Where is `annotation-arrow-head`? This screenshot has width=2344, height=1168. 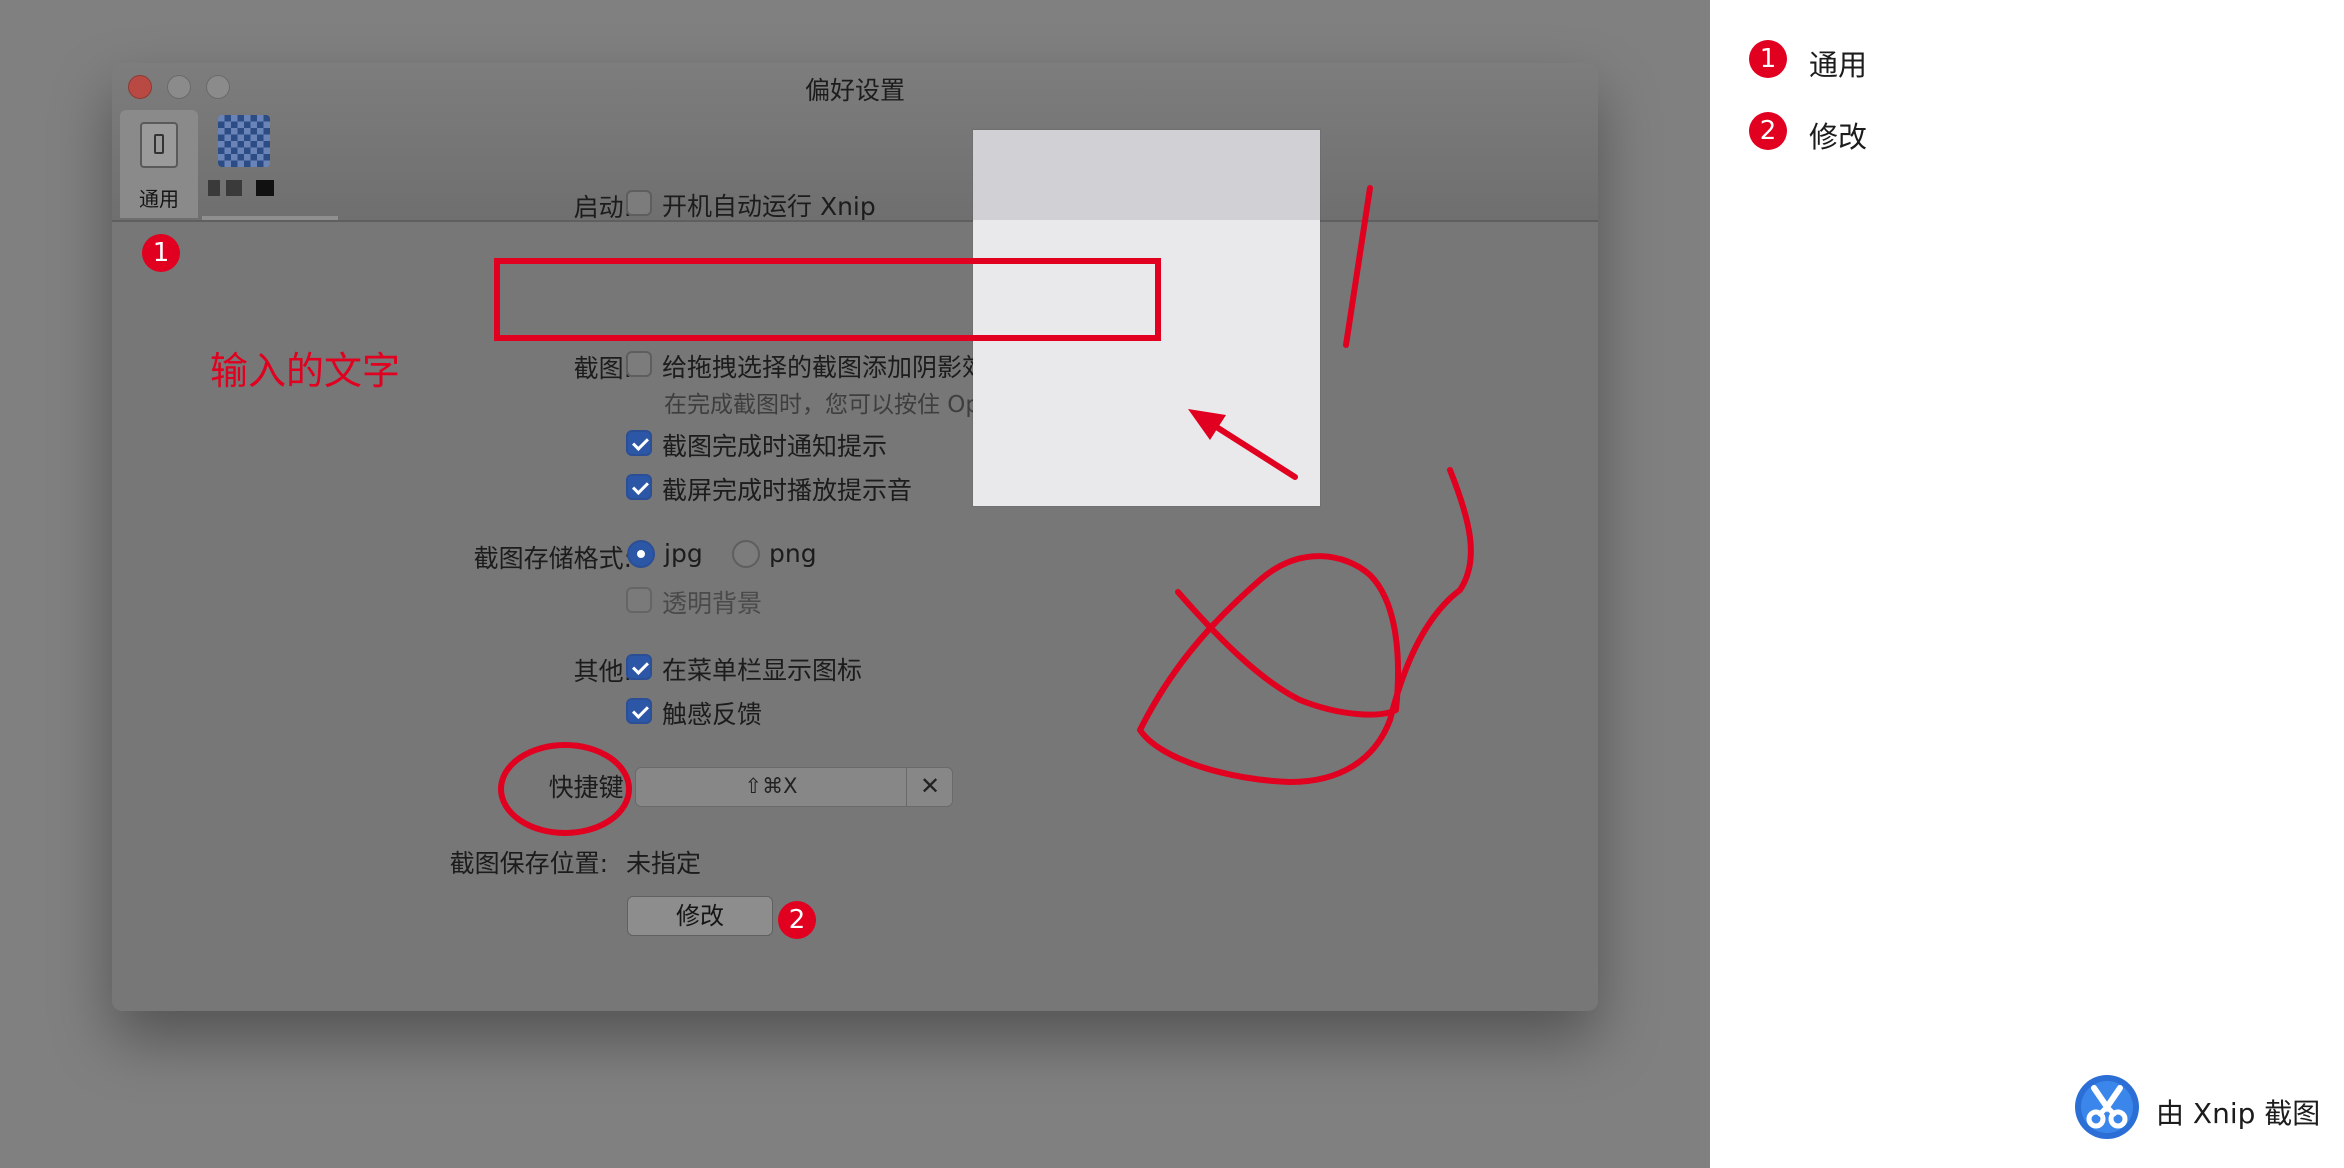 annotation-arrow-head is located at coordinates (1207, 424).